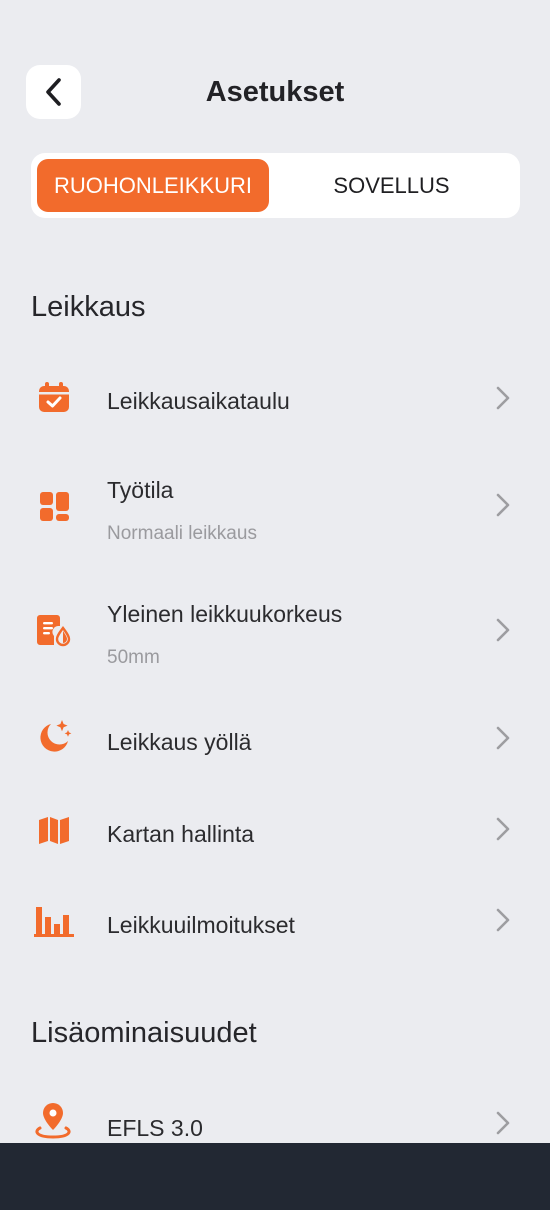 This screenshot has height=1210, width=550. Describe the element at coordinates (275, 1122) in the screenshot. I see `settings-item-efls: EFLS 3.0` at that location.